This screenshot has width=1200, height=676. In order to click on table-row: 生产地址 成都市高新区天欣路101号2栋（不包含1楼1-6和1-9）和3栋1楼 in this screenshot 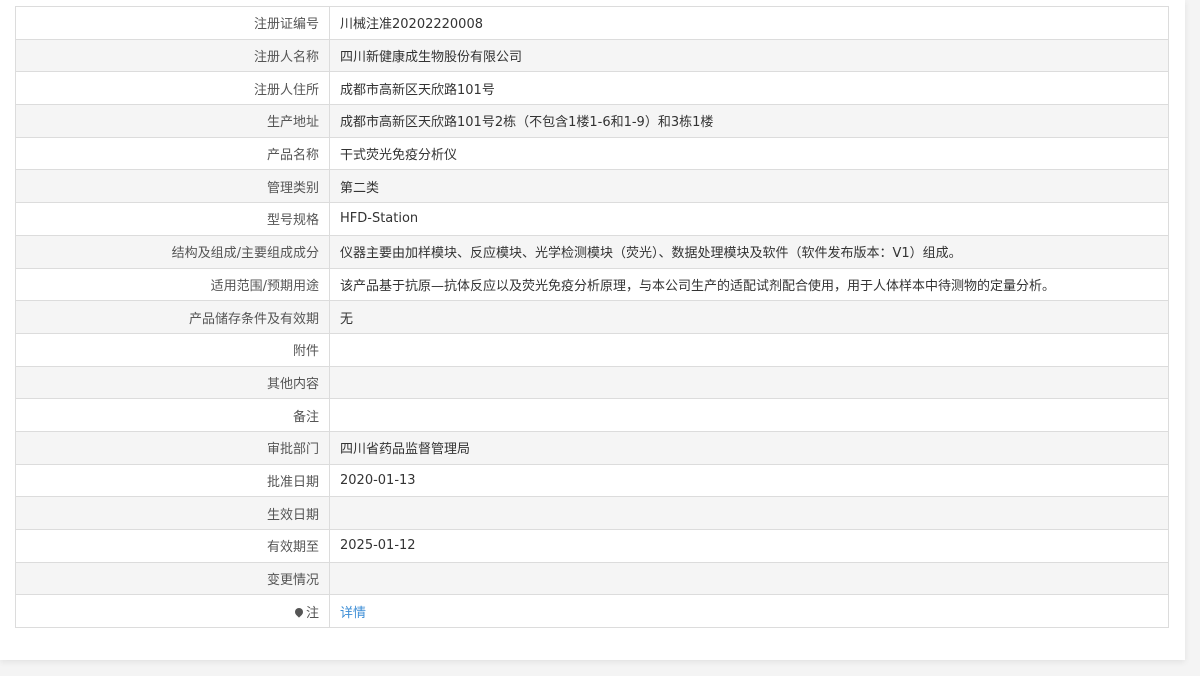, I will do `click(592, 121)`.